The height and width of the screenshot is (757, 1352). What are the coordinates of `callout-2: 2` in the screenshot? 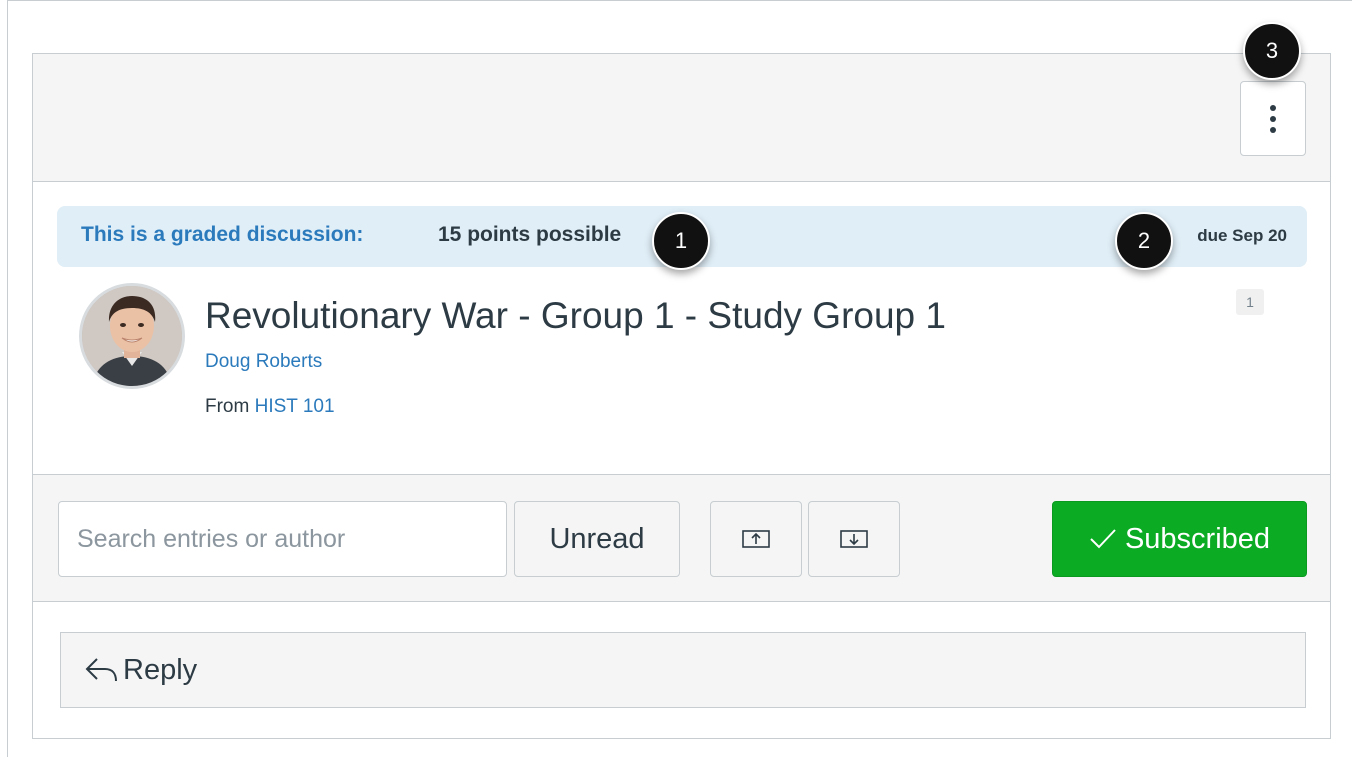 It's located at (1144, 241).